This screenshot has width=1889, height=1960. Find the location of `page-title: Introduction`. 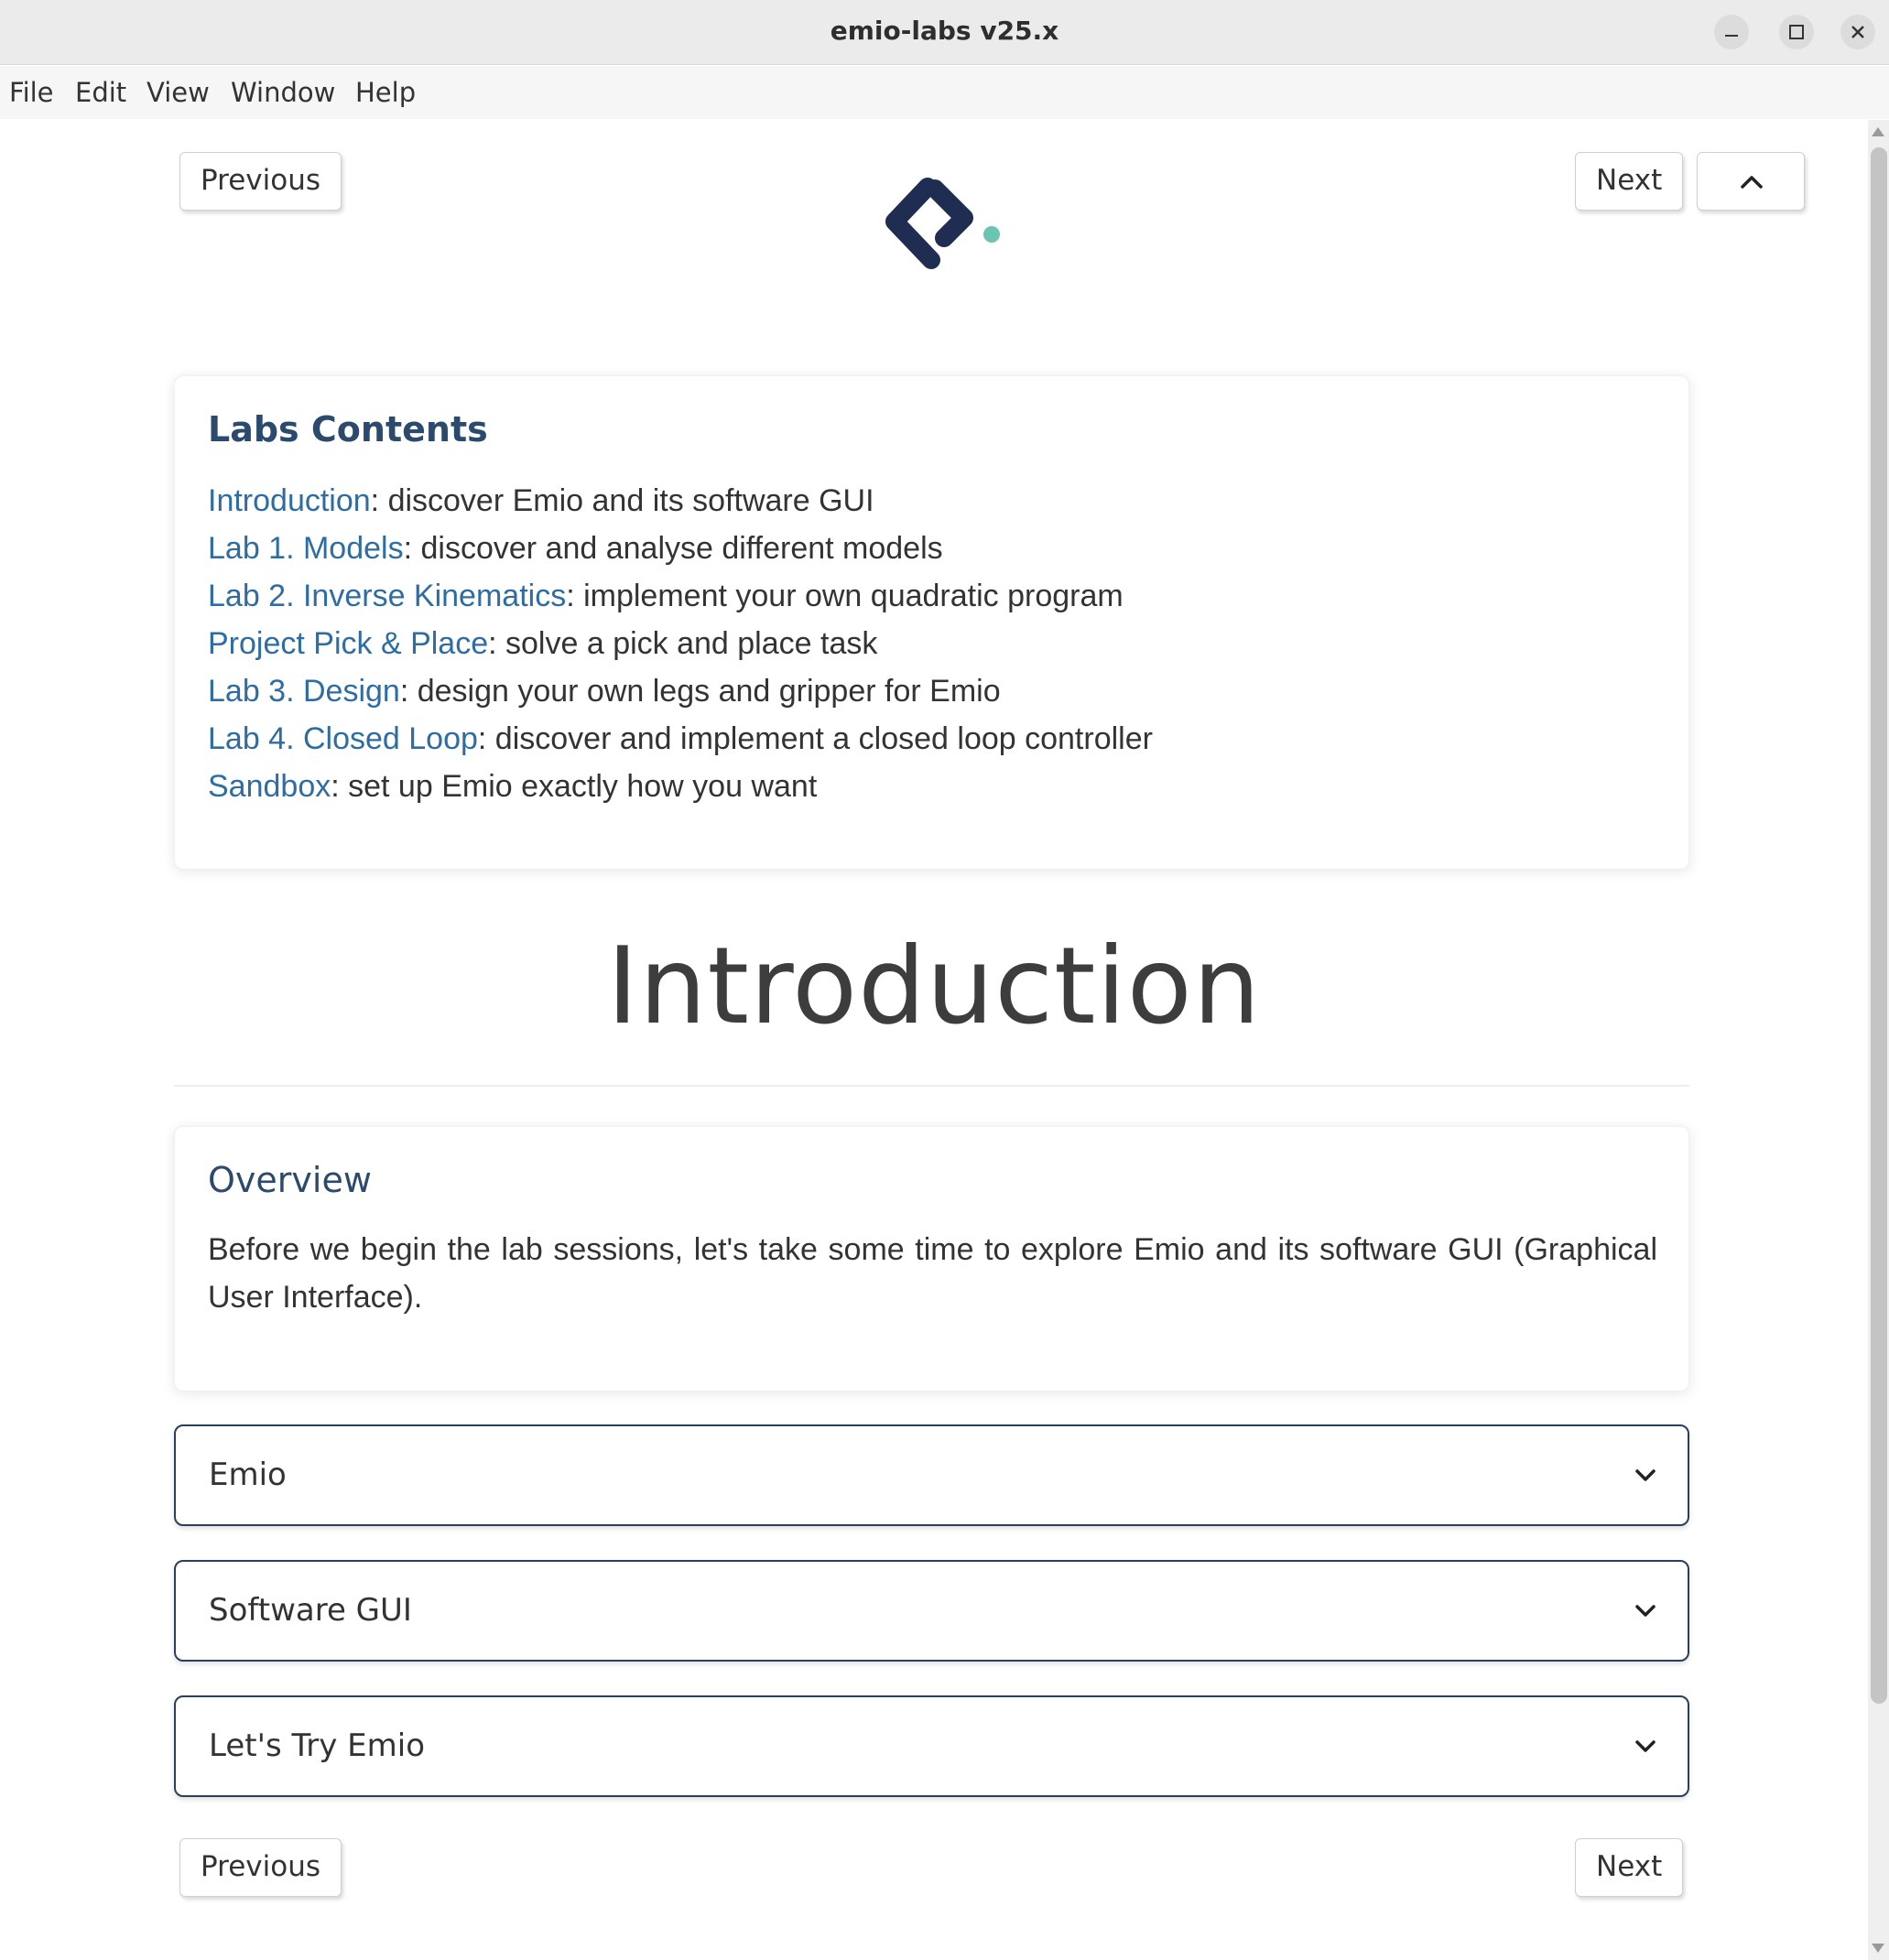

page-title: Introduction is located at coordinates (934, 986).